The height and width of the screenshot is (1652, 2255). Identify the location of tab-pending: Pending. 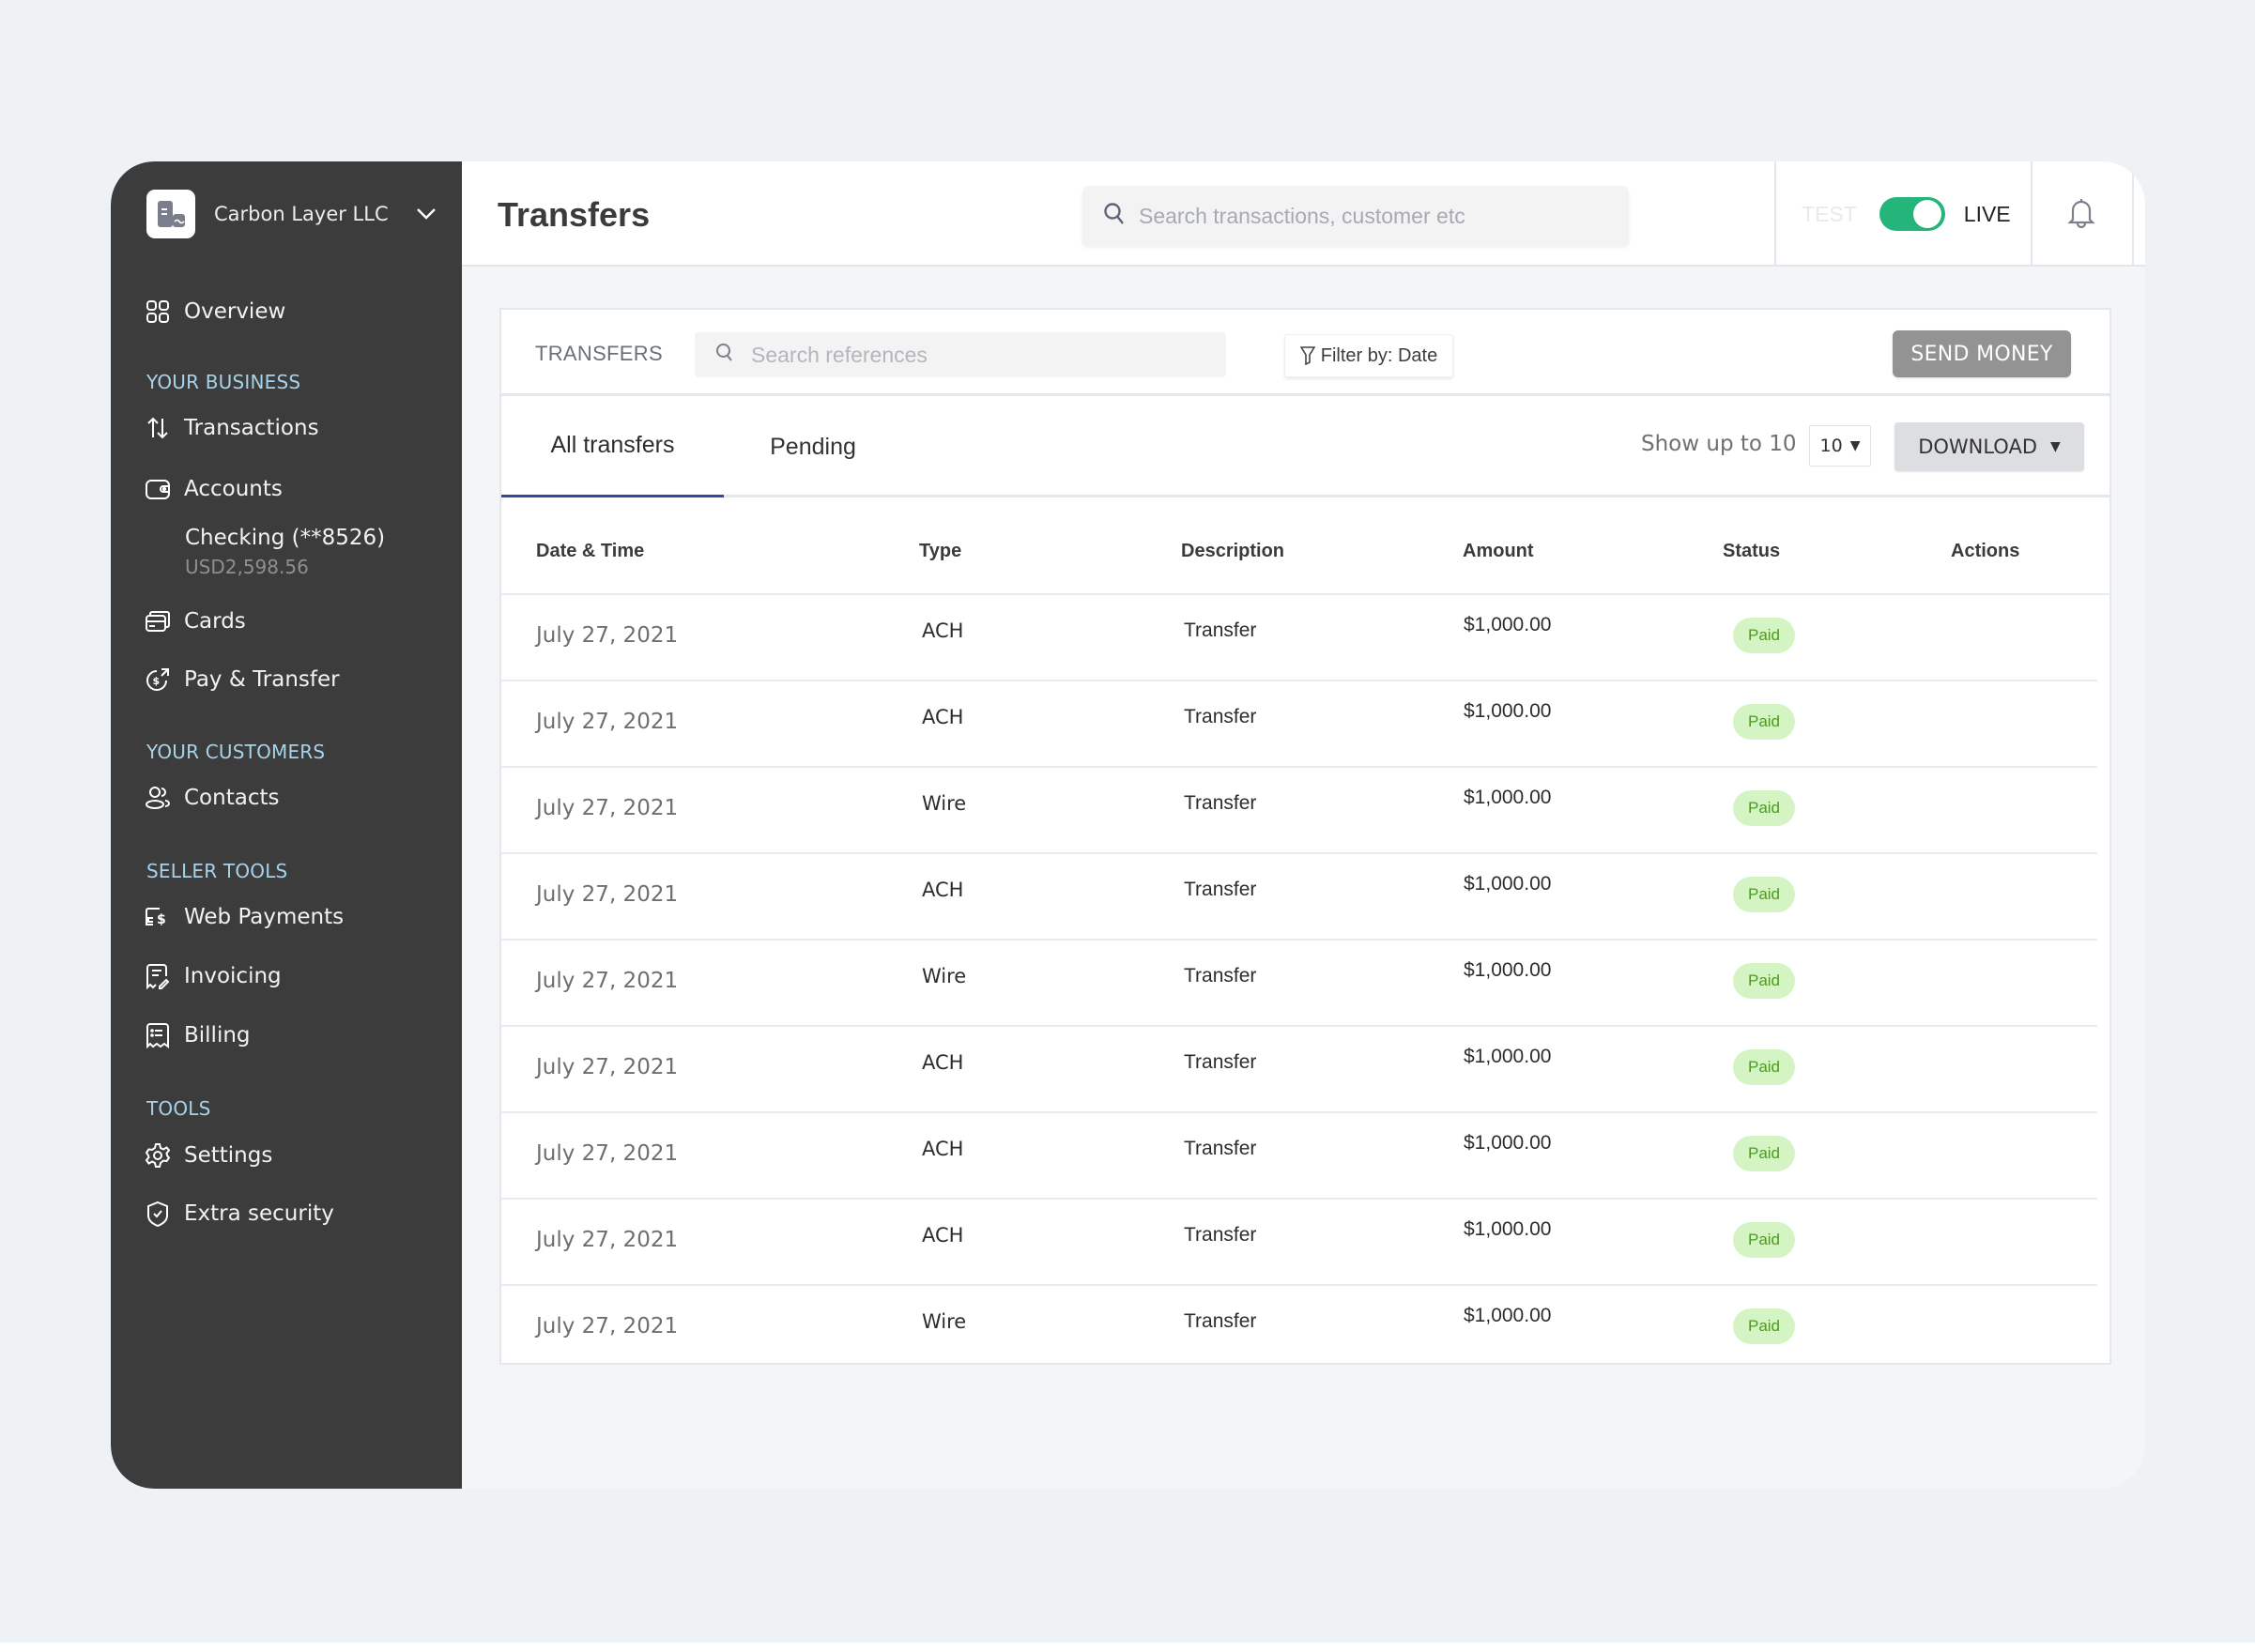
(813, 446).